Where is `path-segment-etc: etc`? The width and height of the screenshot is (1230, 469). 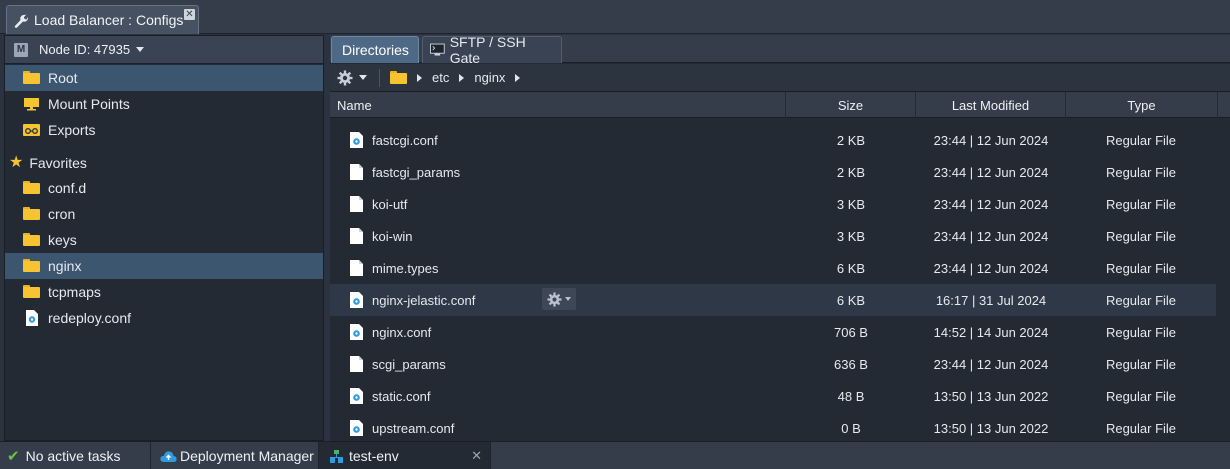 path-segment-etc: etc is located at coordinates (440, 77).